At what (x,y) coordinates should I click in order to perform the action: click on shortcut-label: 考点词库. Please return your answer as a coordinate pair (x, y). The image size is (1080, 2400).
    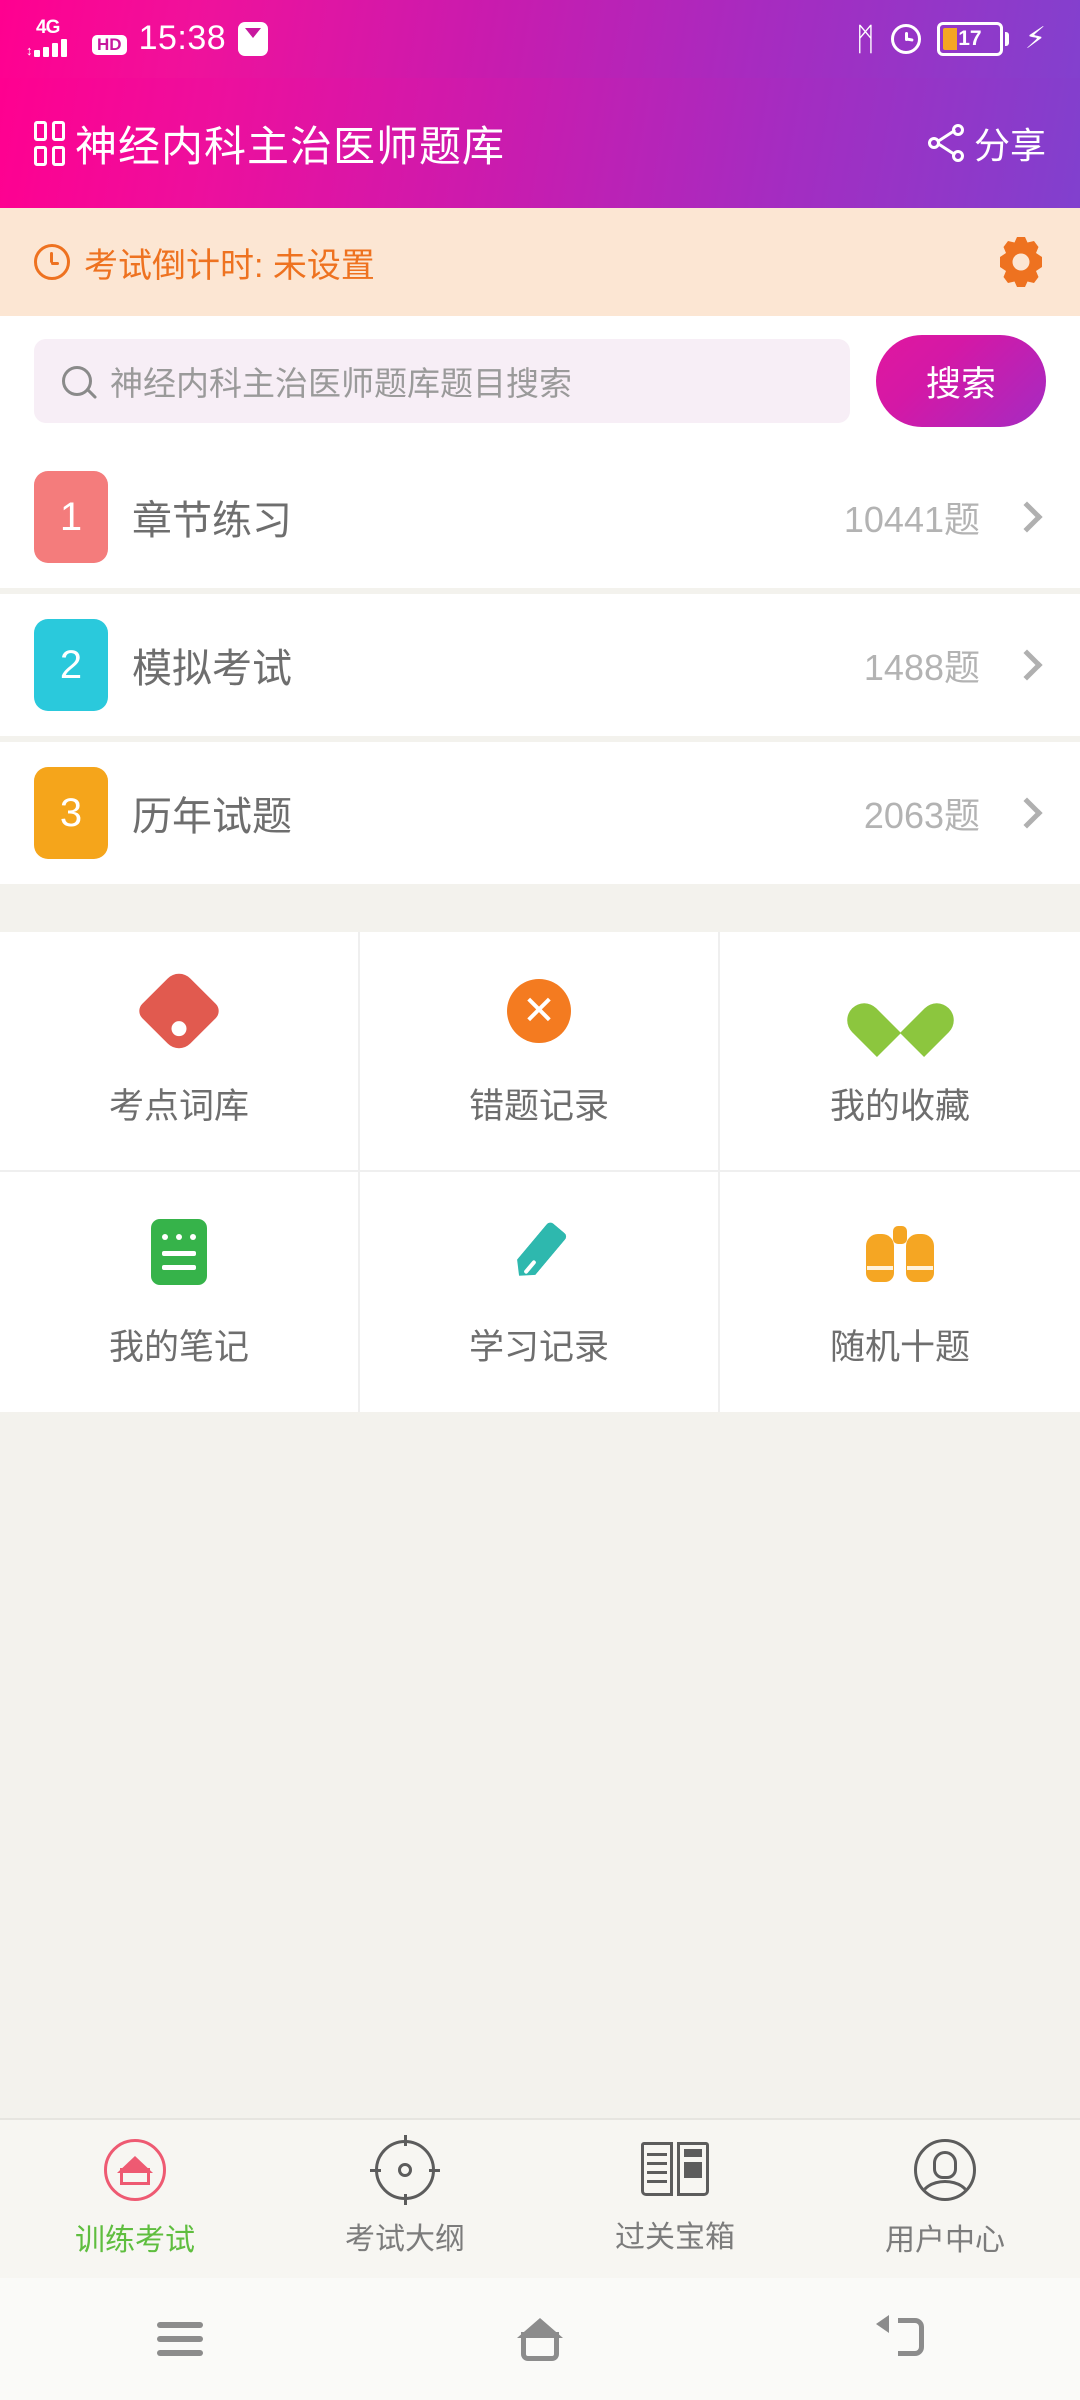
    Looking at the image, I should click on (178, 1106).